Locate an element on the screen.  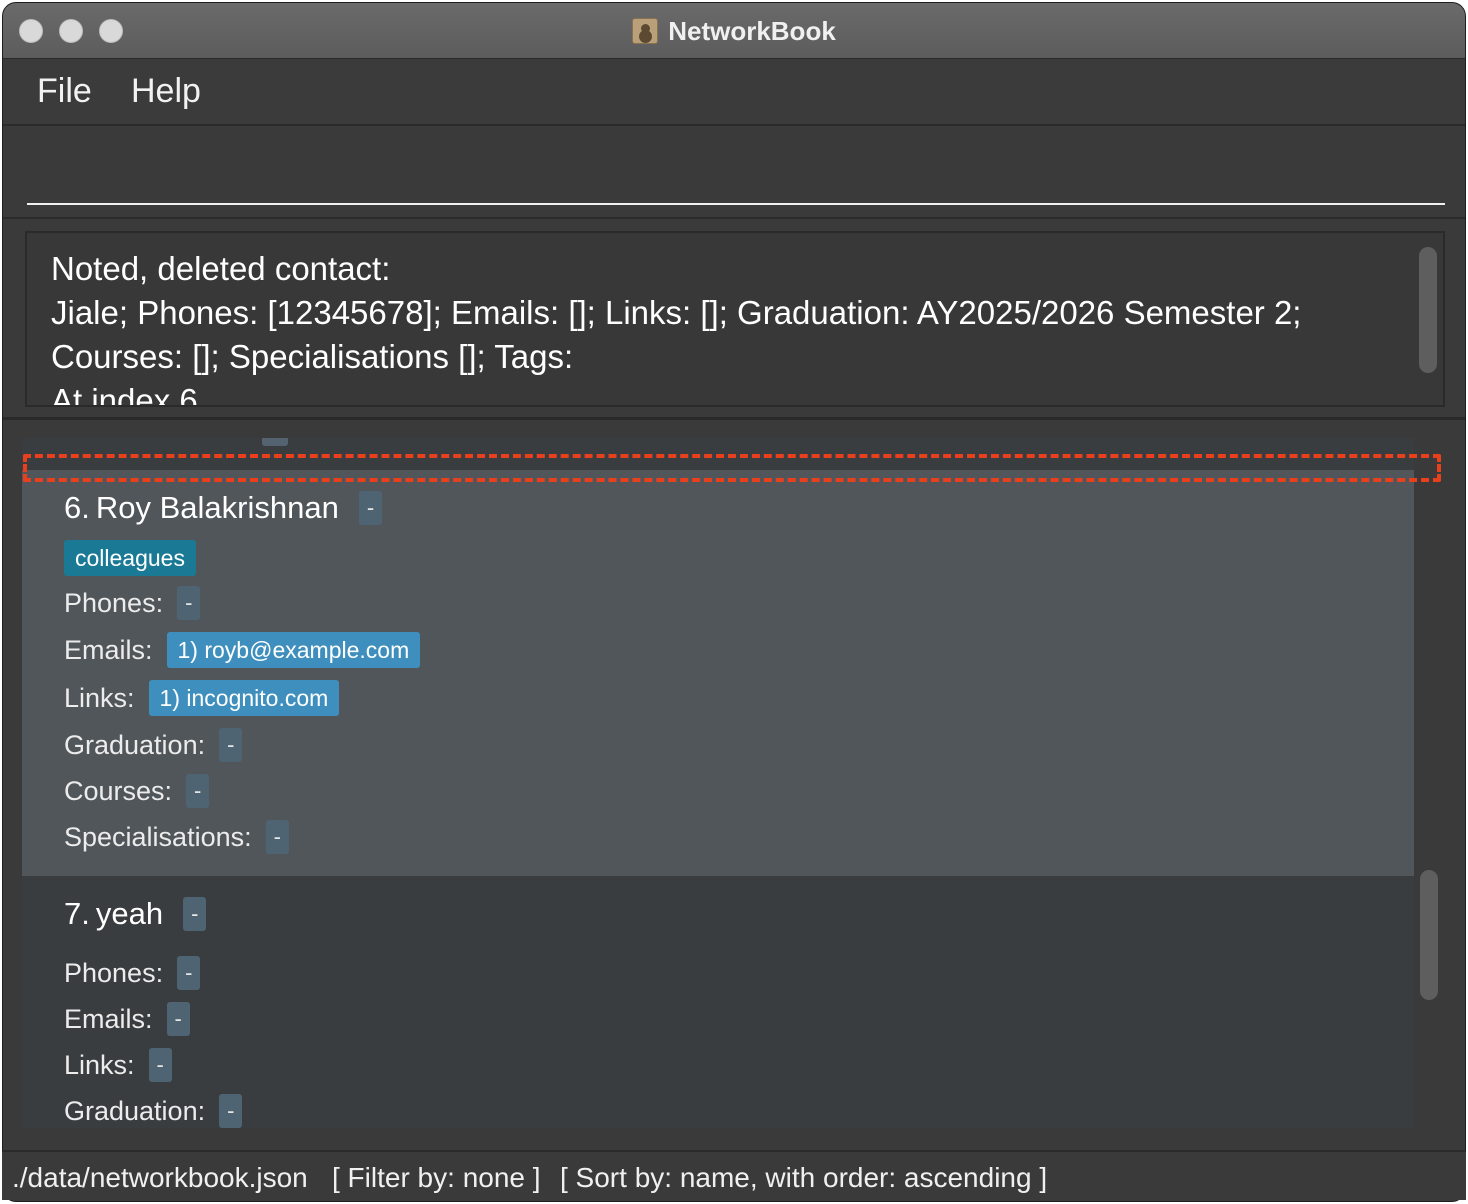
link-chip: 1) incognito.com is located at coordinates (244, 698).